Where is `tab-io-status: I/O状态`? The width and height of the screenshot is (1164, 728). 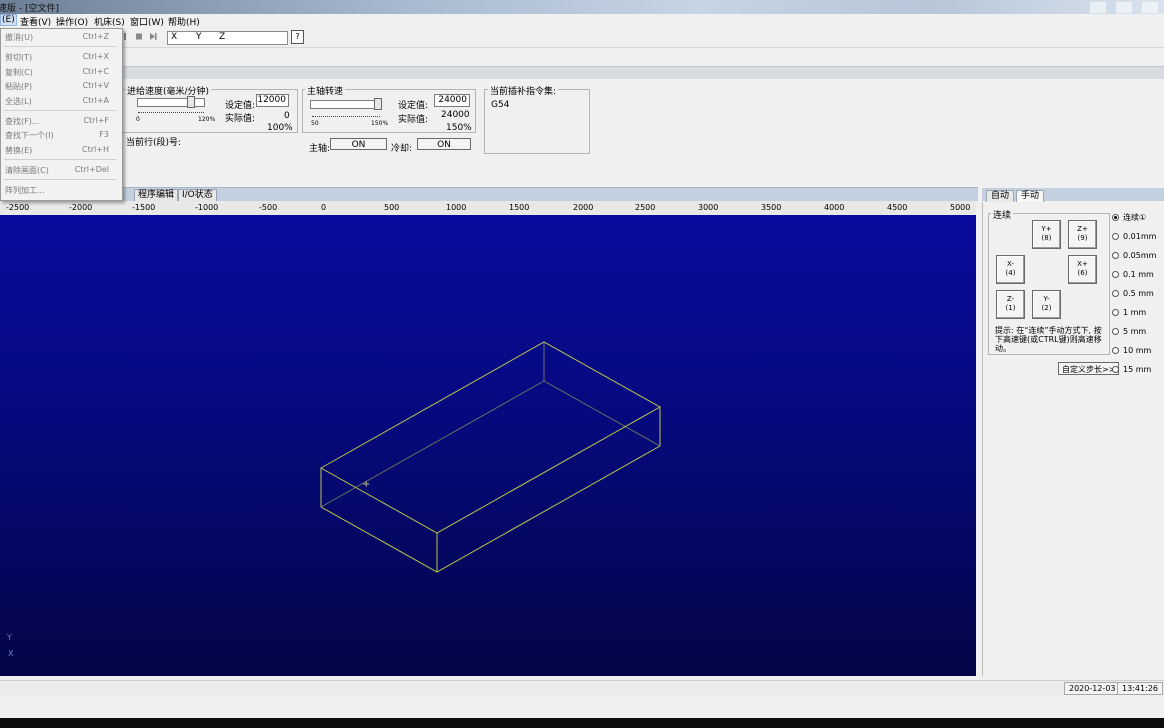 tab-io-status: I/O状态 is located at coordinates (197, 195).